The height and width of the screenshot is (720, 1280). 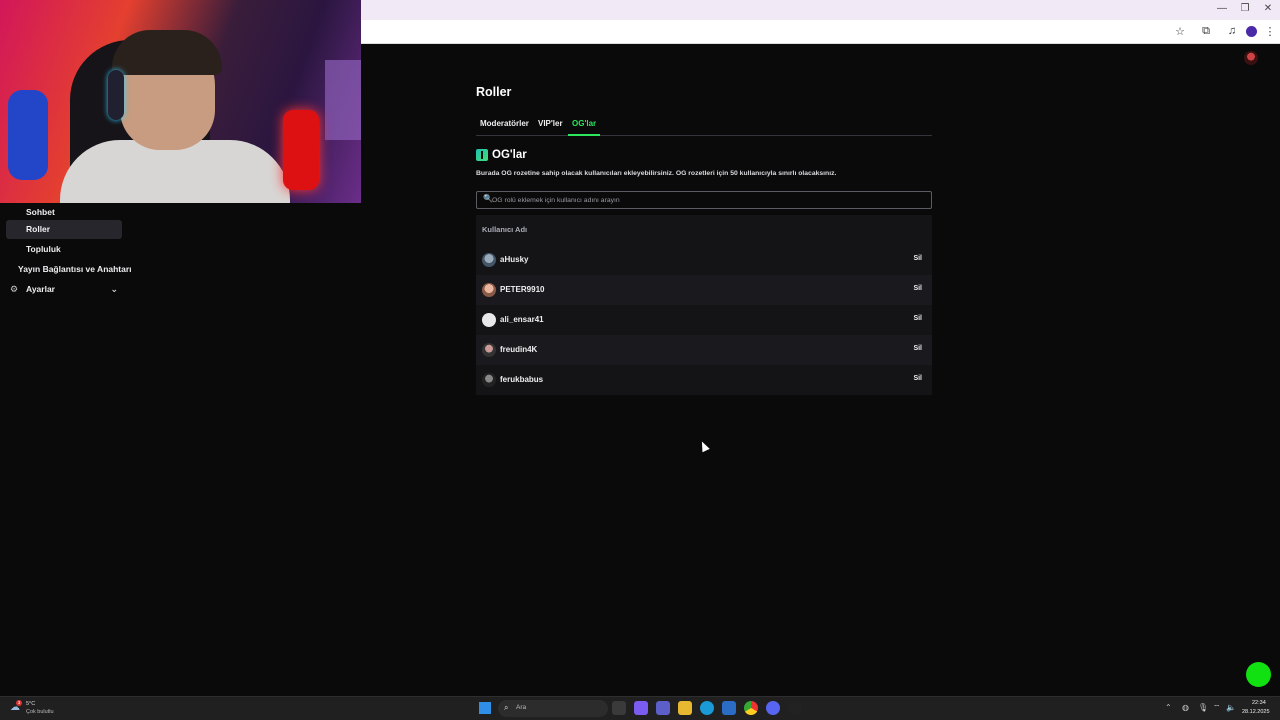 What do you see at coordinates (40, 289) in the screenshot?
I see `sidebar-item-label: Ayarlar` at bounding box center [40, 289].